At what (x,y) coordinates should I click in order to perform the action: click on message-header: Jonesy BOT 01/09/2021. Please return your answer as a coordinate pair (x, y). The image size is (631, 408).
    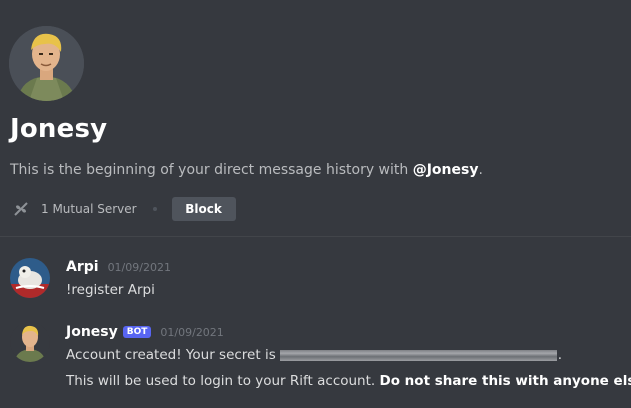
    Looking at the image, I should click on (145, 332).